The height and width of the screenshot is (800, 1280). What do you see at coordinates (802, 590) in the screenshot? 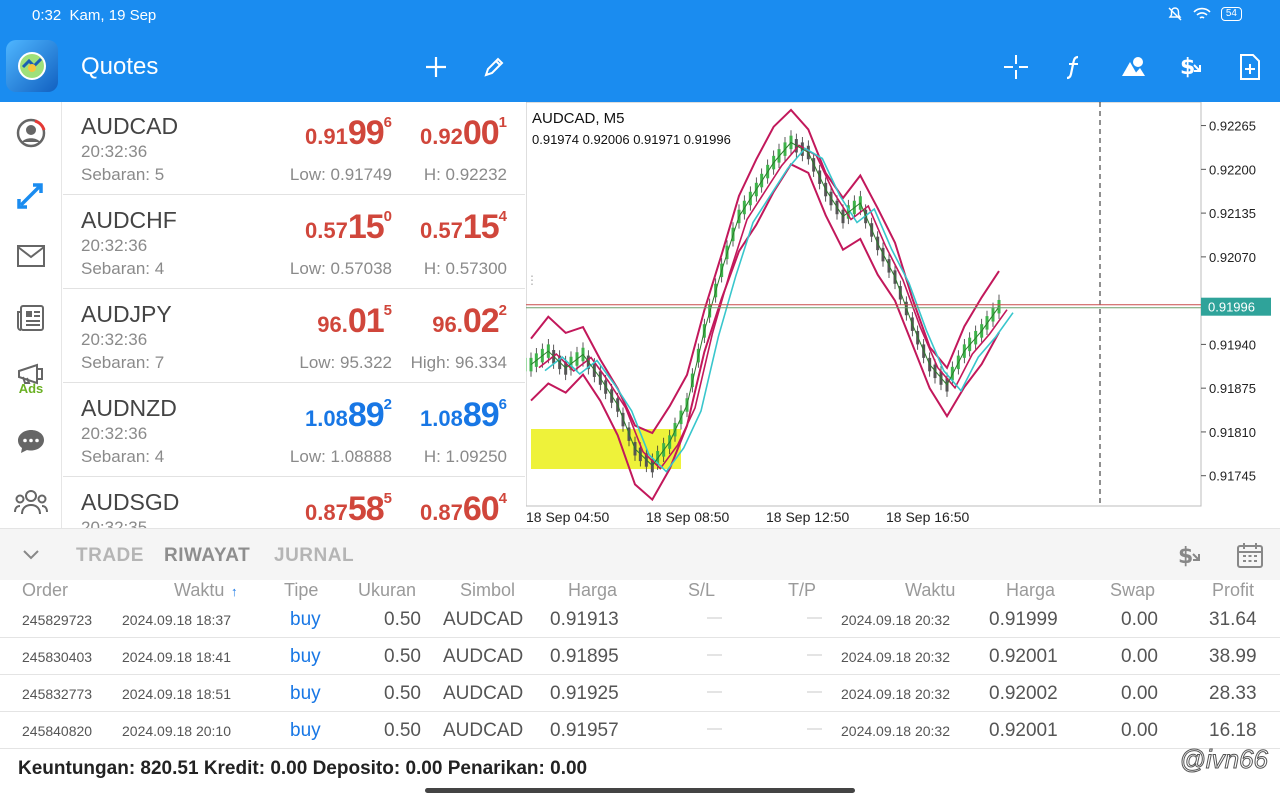
I see `column-header: T/P` at bounding box center [802, 590].